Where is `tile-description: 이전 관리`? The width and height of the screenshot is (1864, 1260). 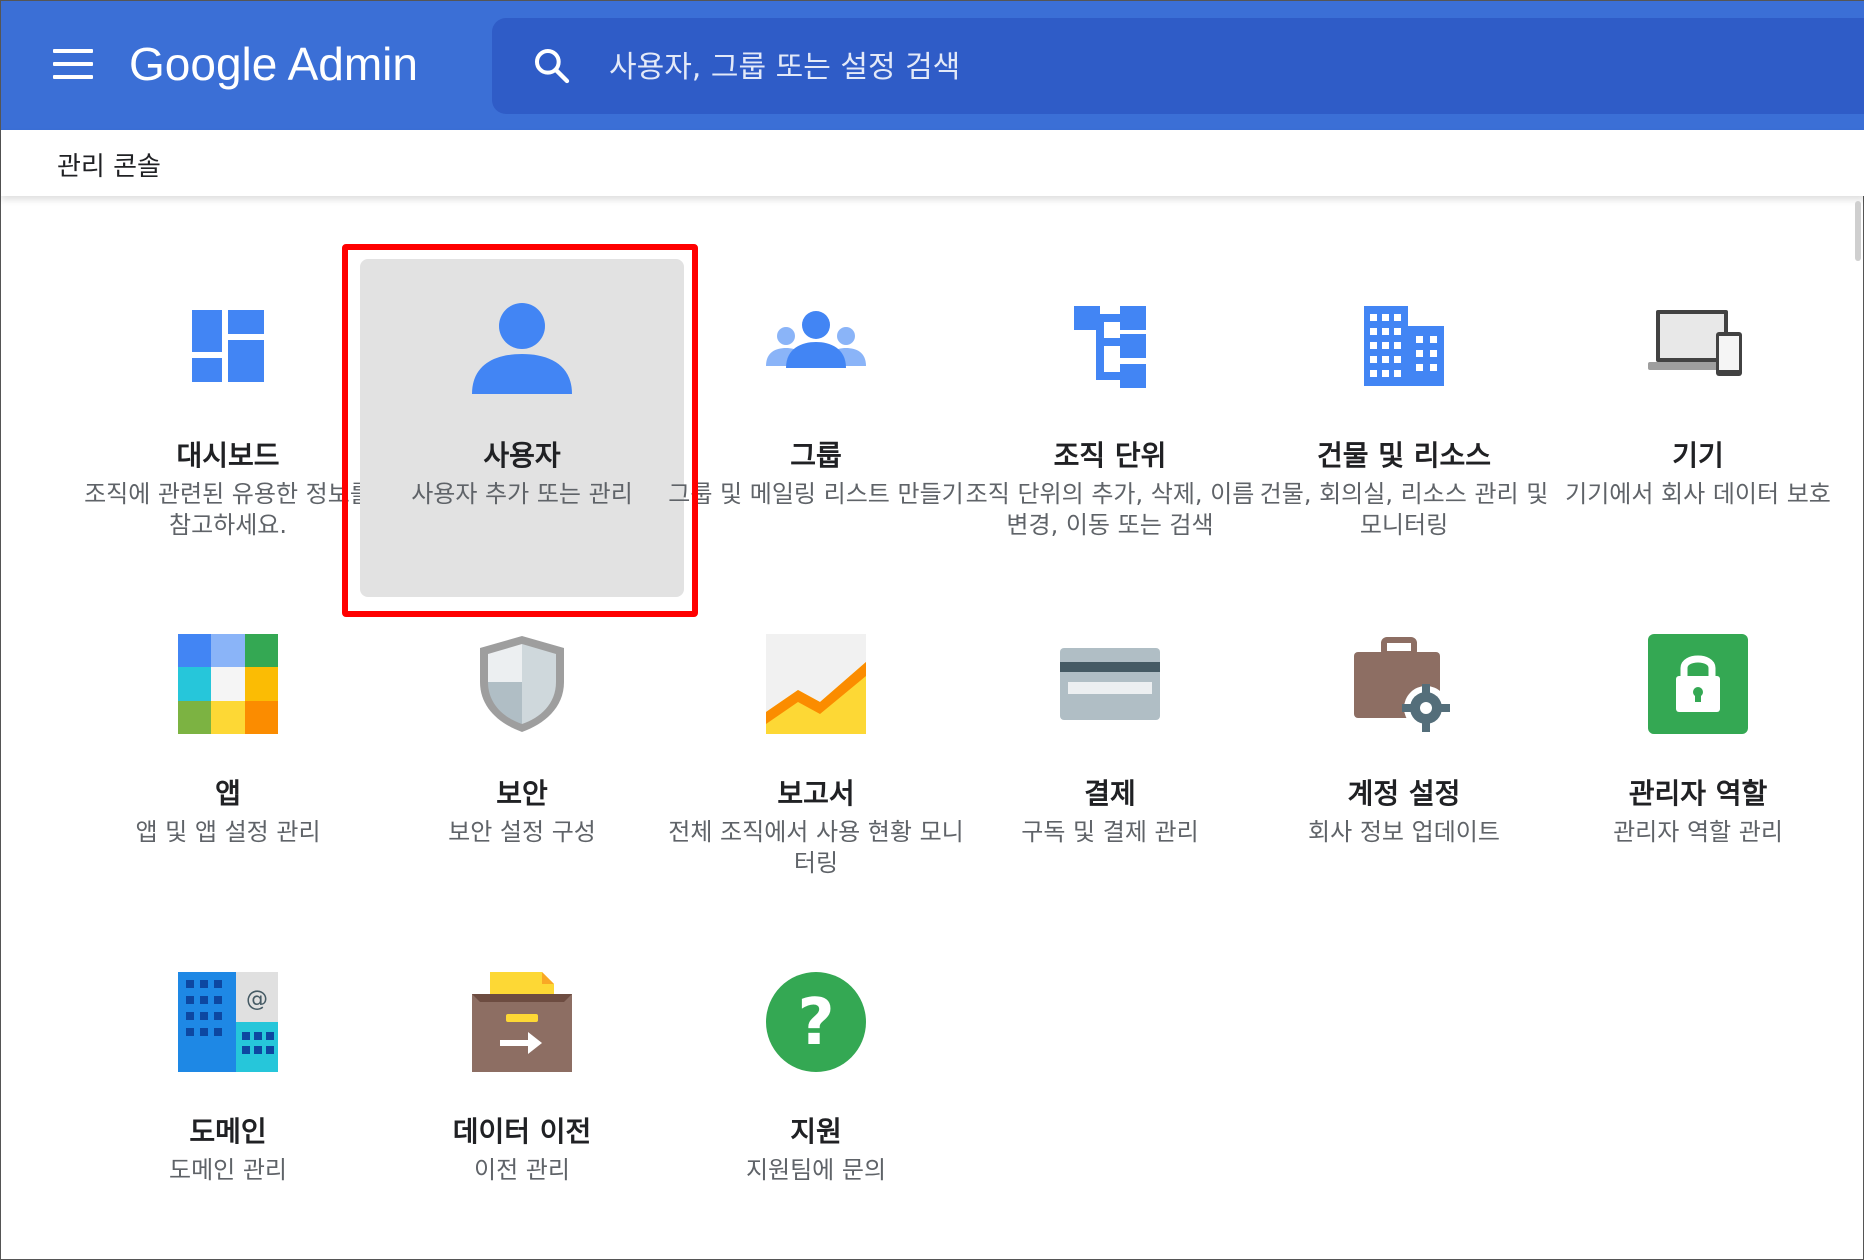
tile-description: 이전 관리 is located at coordinates (522, 1170).